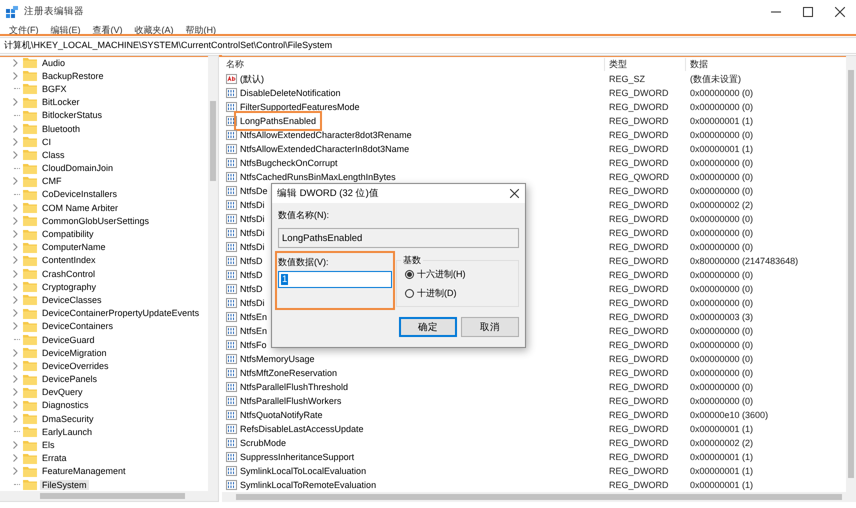 The image size is (856, 508). What do you see at coordinates (808, 11) in the screenshot?
I see `maximize-icon` at bounding box center [808, 11].